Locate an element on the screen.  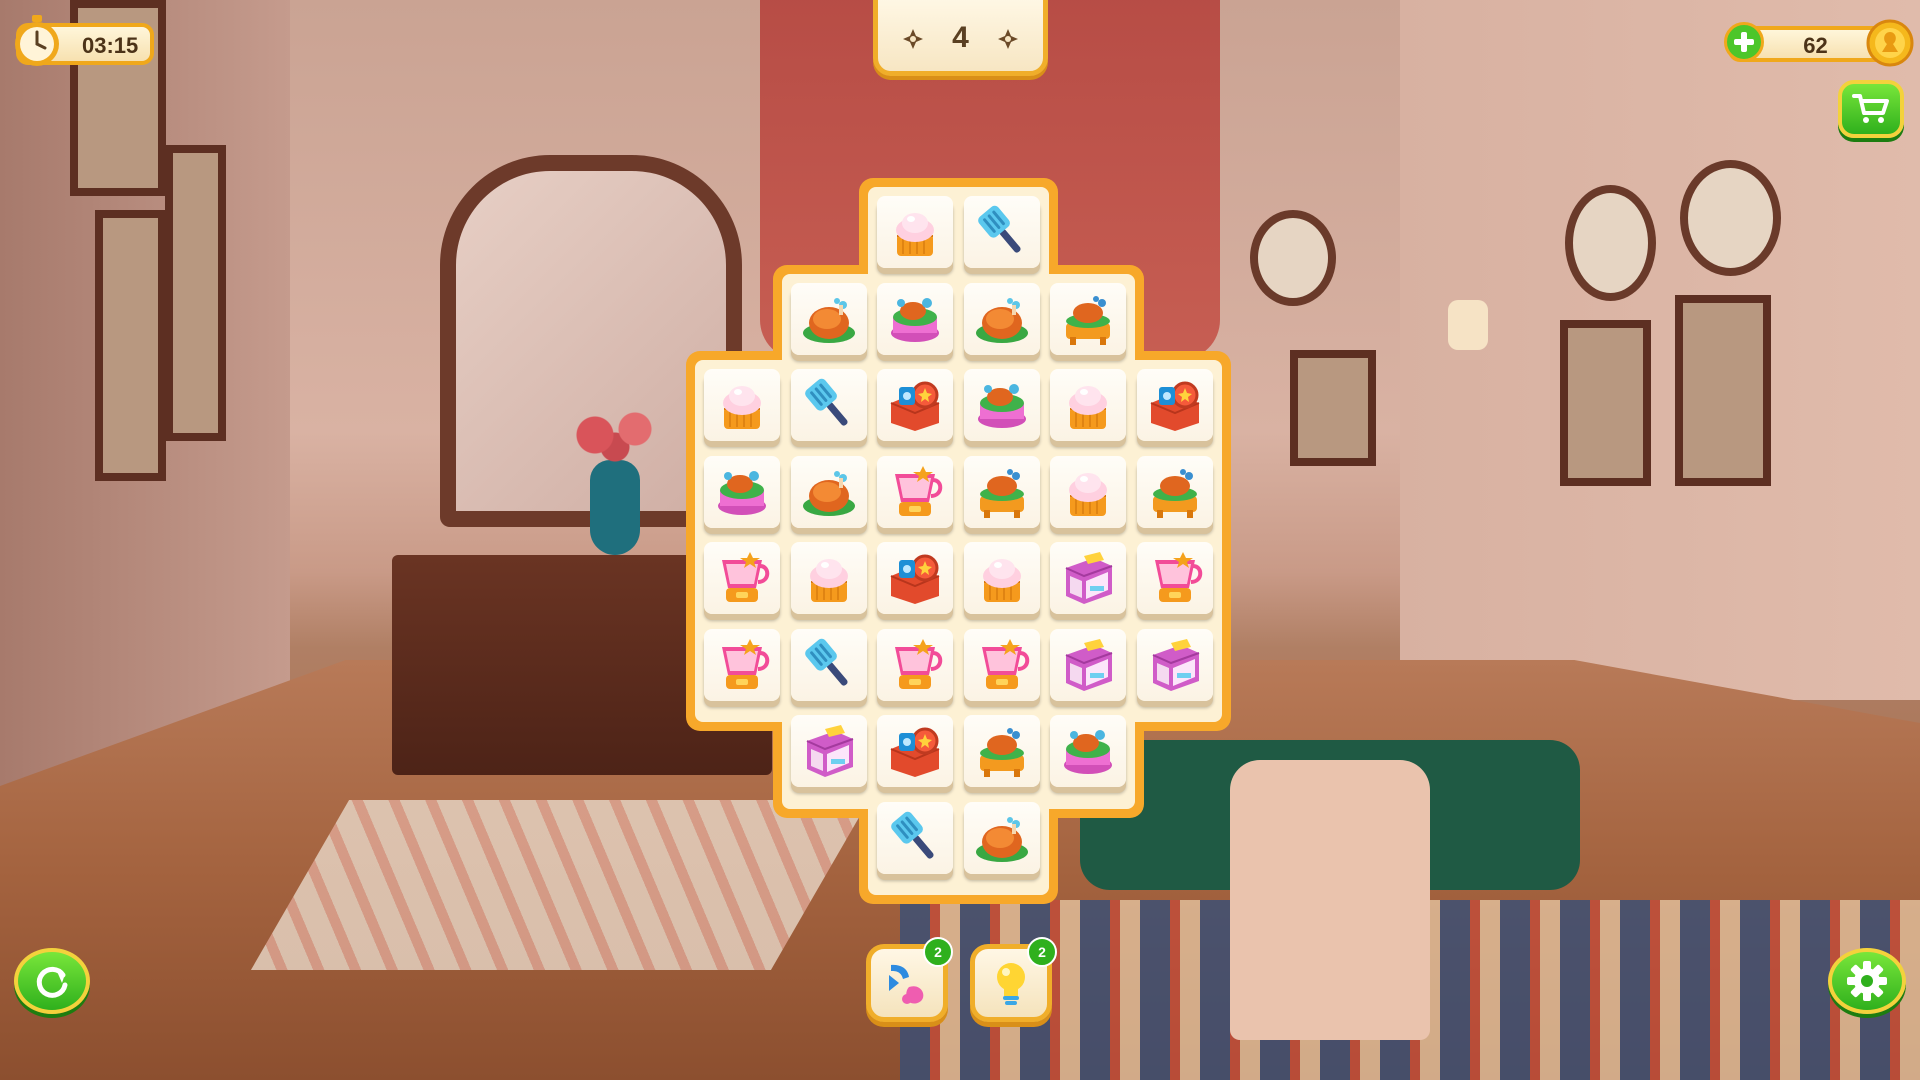
timer-display: 03:15 is located at coordinates (84, 40).